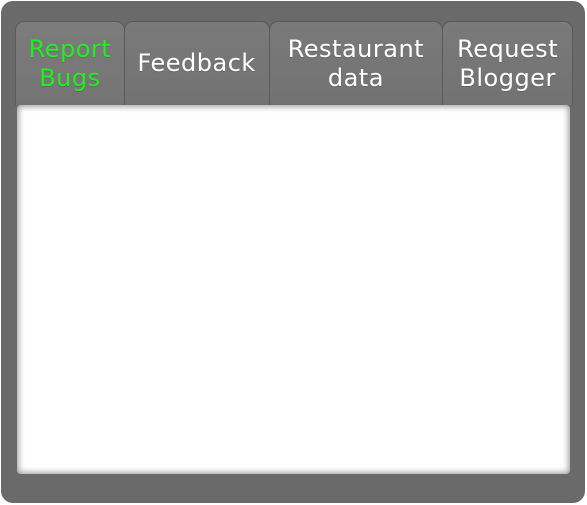 The image size is (587, 505). I want to click on tab-feedback-label: Feedback, so click(196, 63).